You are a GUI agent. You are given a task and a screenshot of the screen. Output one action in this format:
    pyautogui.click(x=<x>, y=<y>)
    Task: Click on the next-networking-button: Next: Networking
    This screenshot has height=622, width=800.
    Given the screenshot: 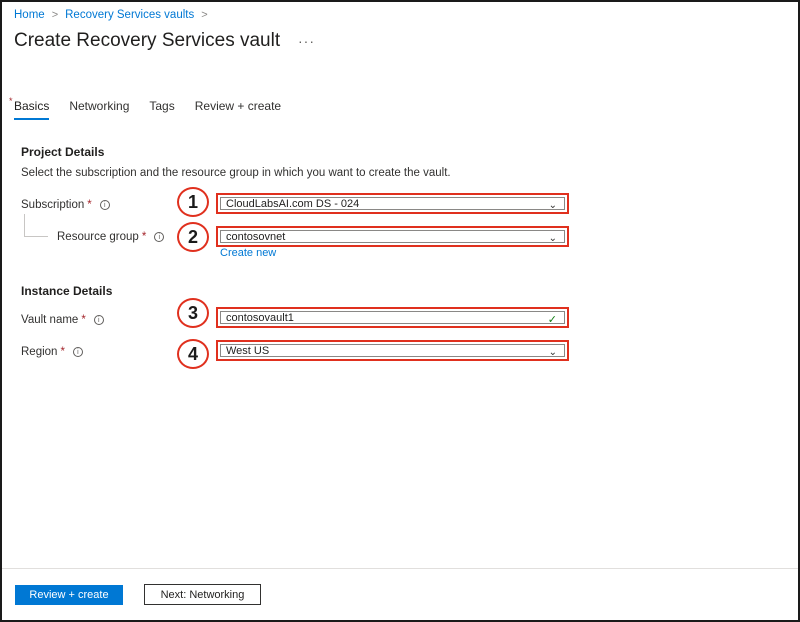 What is the action you would take?
    pyautogui.click(x=202, y=594)
    